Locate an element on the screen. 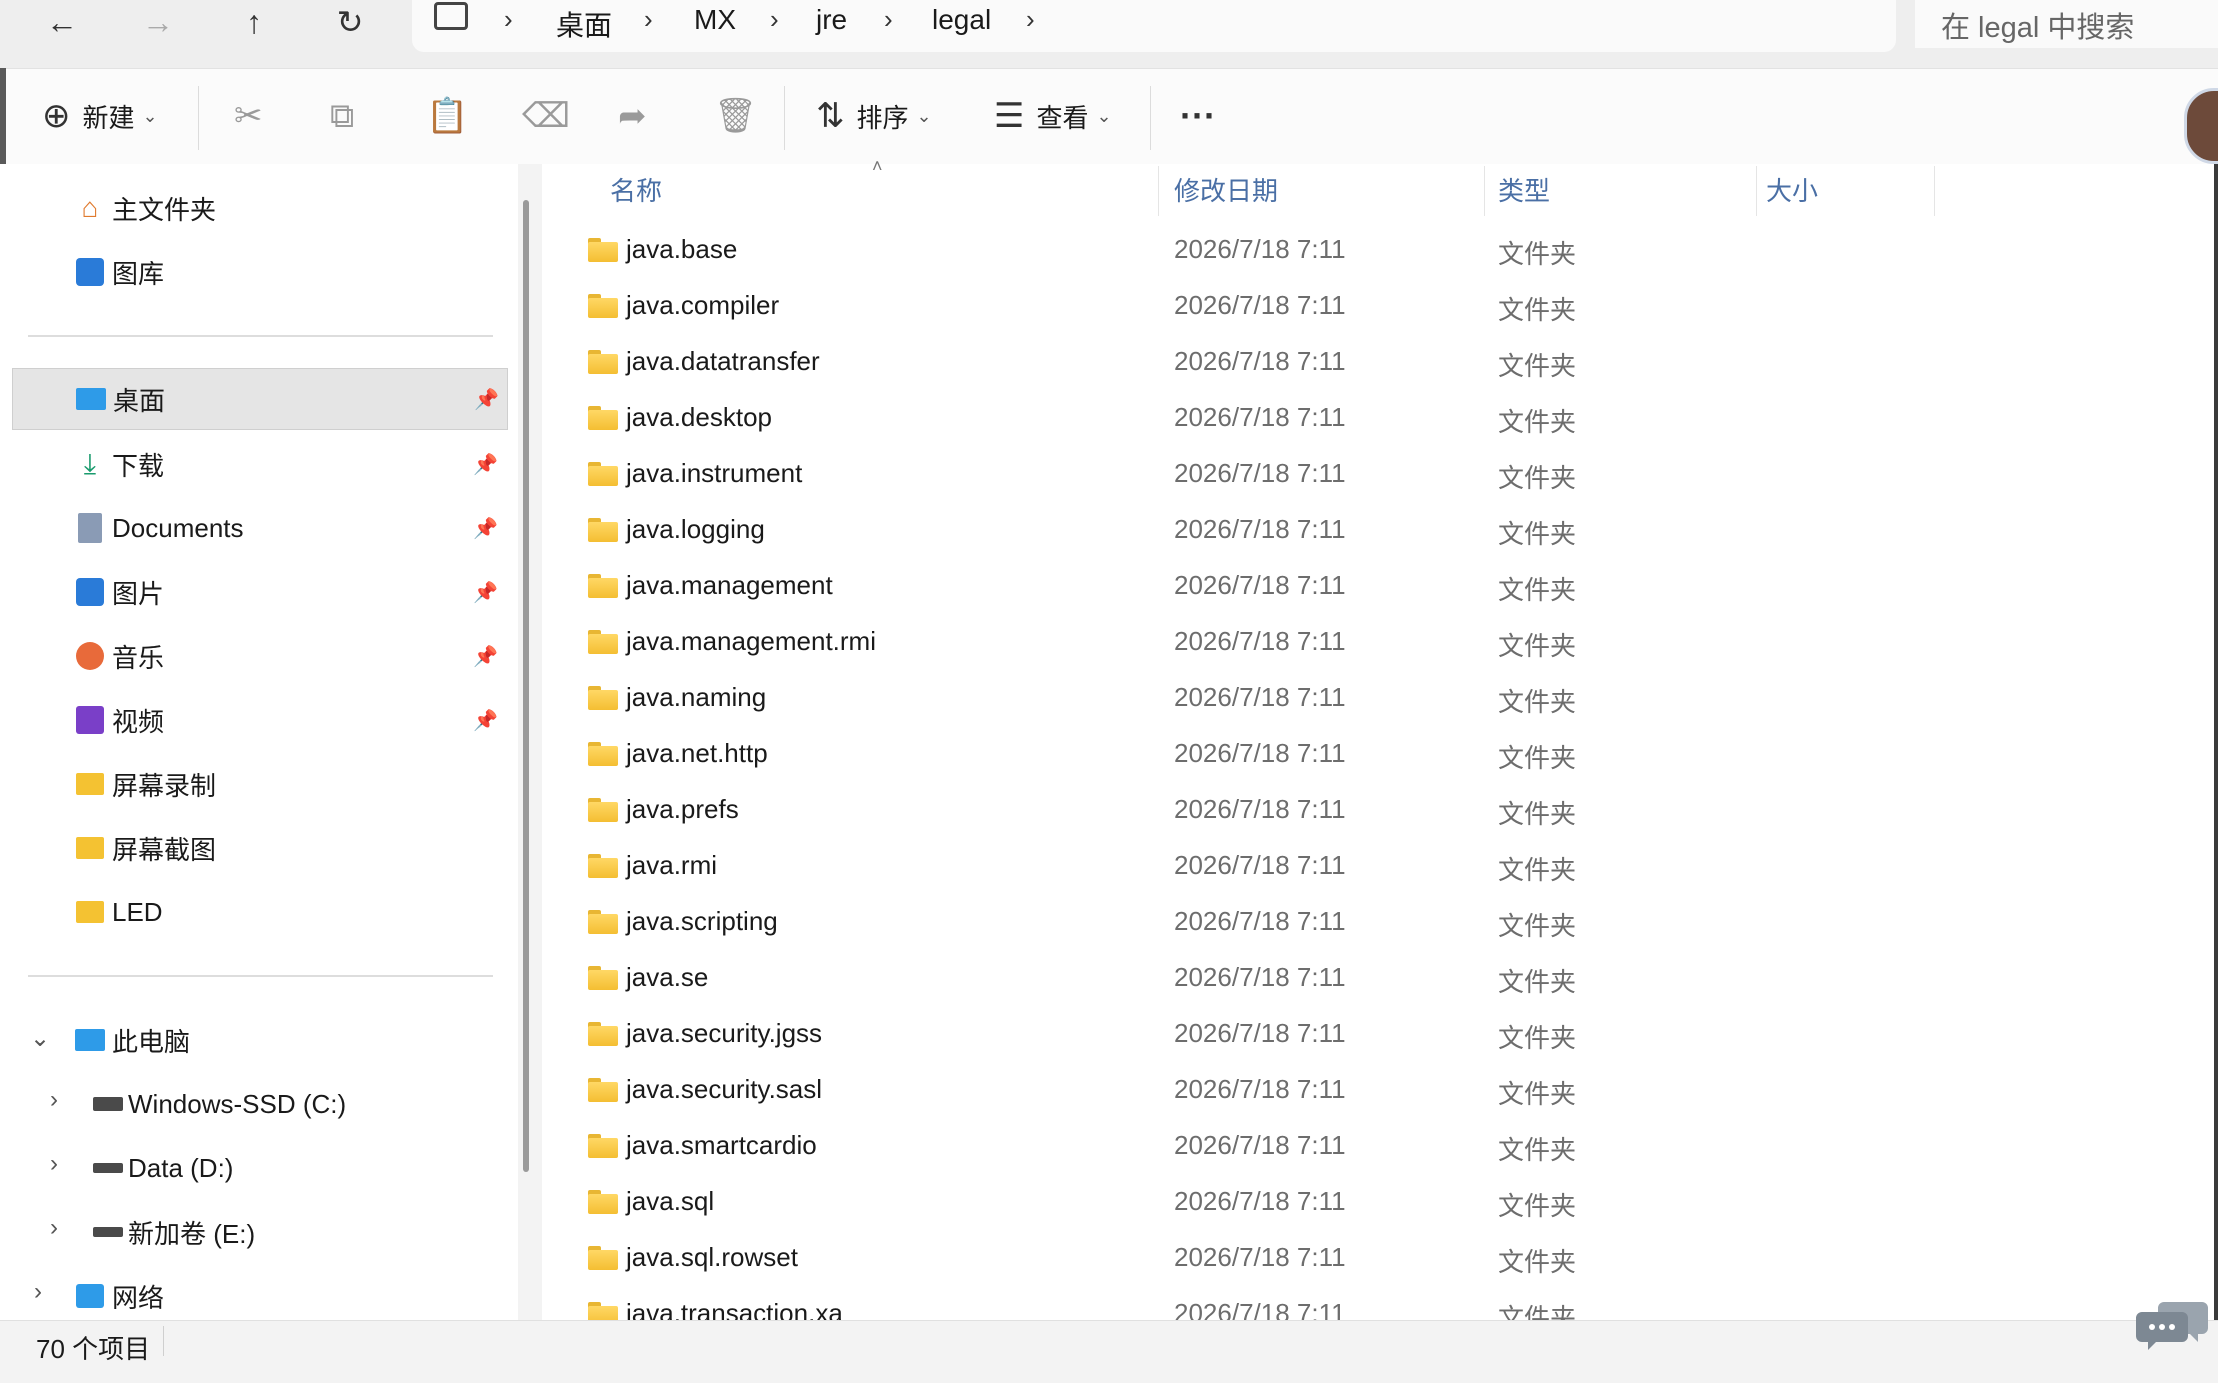 The width and height of the screenshot is (2218, 1383). file-row: java.datatransfer 2026/7/18 7:11 文件夹 is located at coordinates (1180, 364).